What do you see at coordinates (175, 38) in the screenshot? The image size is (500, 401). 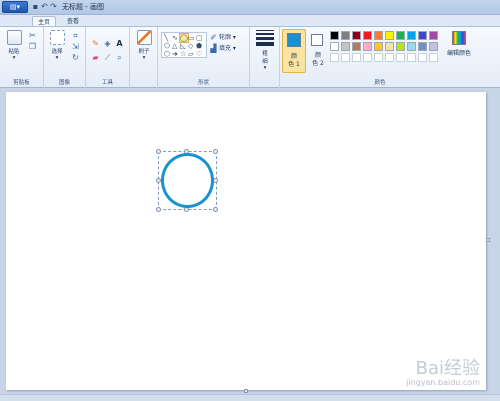 I see `curve-shape-icon: ∿` at bounding box center [175, 38].